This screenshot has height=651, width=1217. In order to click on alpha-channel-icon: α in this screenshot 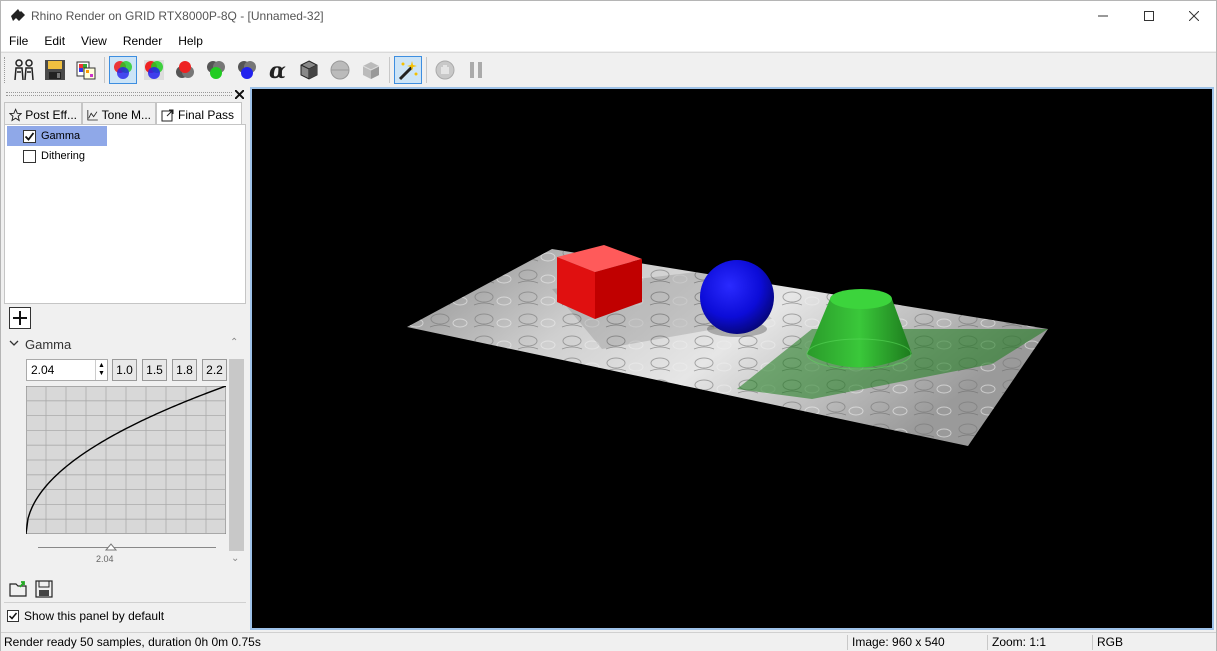, I will do `click(277, 70)`.